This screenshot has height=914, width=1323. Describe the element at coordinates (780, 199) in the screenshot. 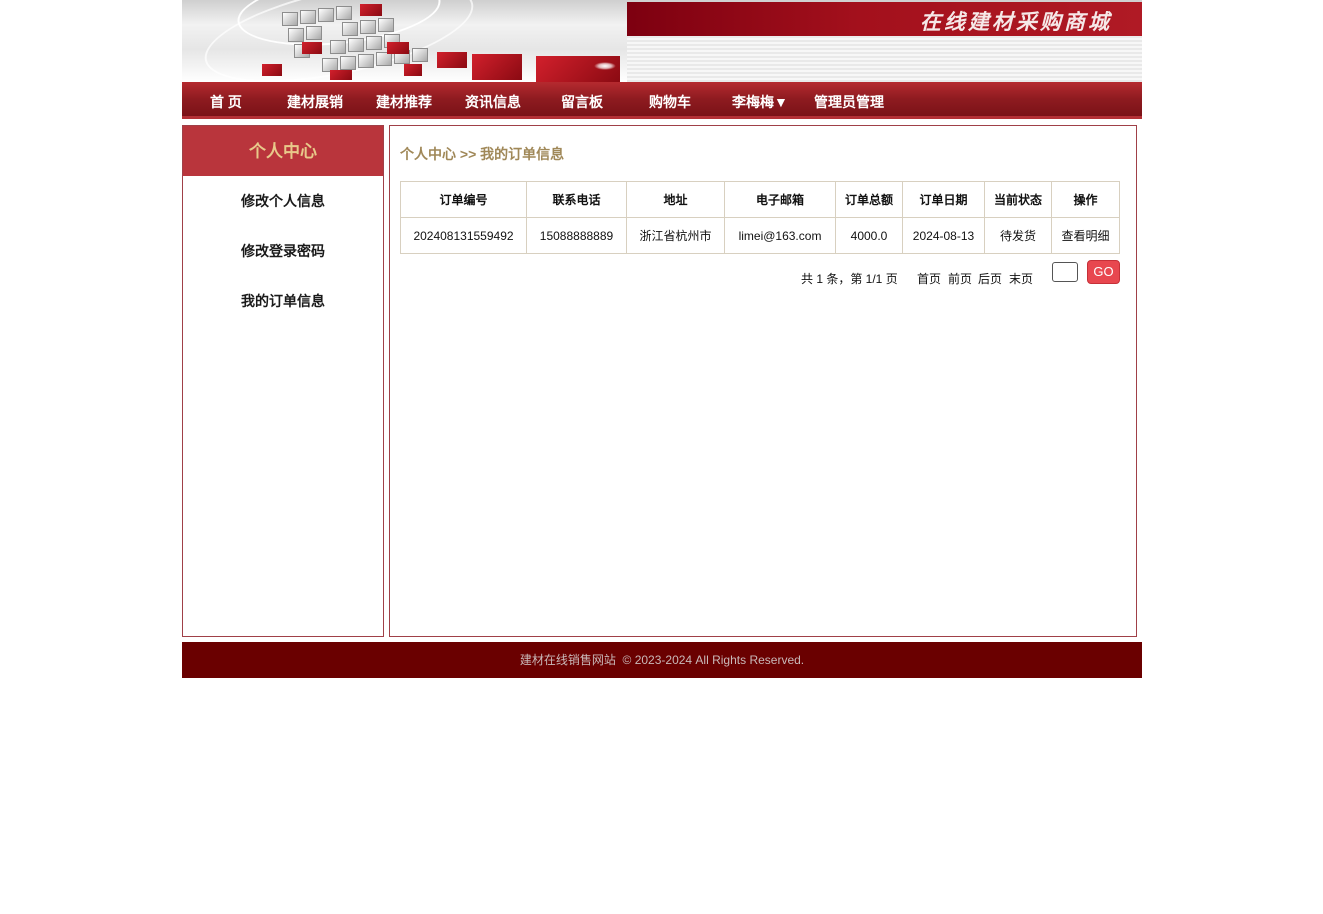

I see `header-email: 电子邮箱` at that location.